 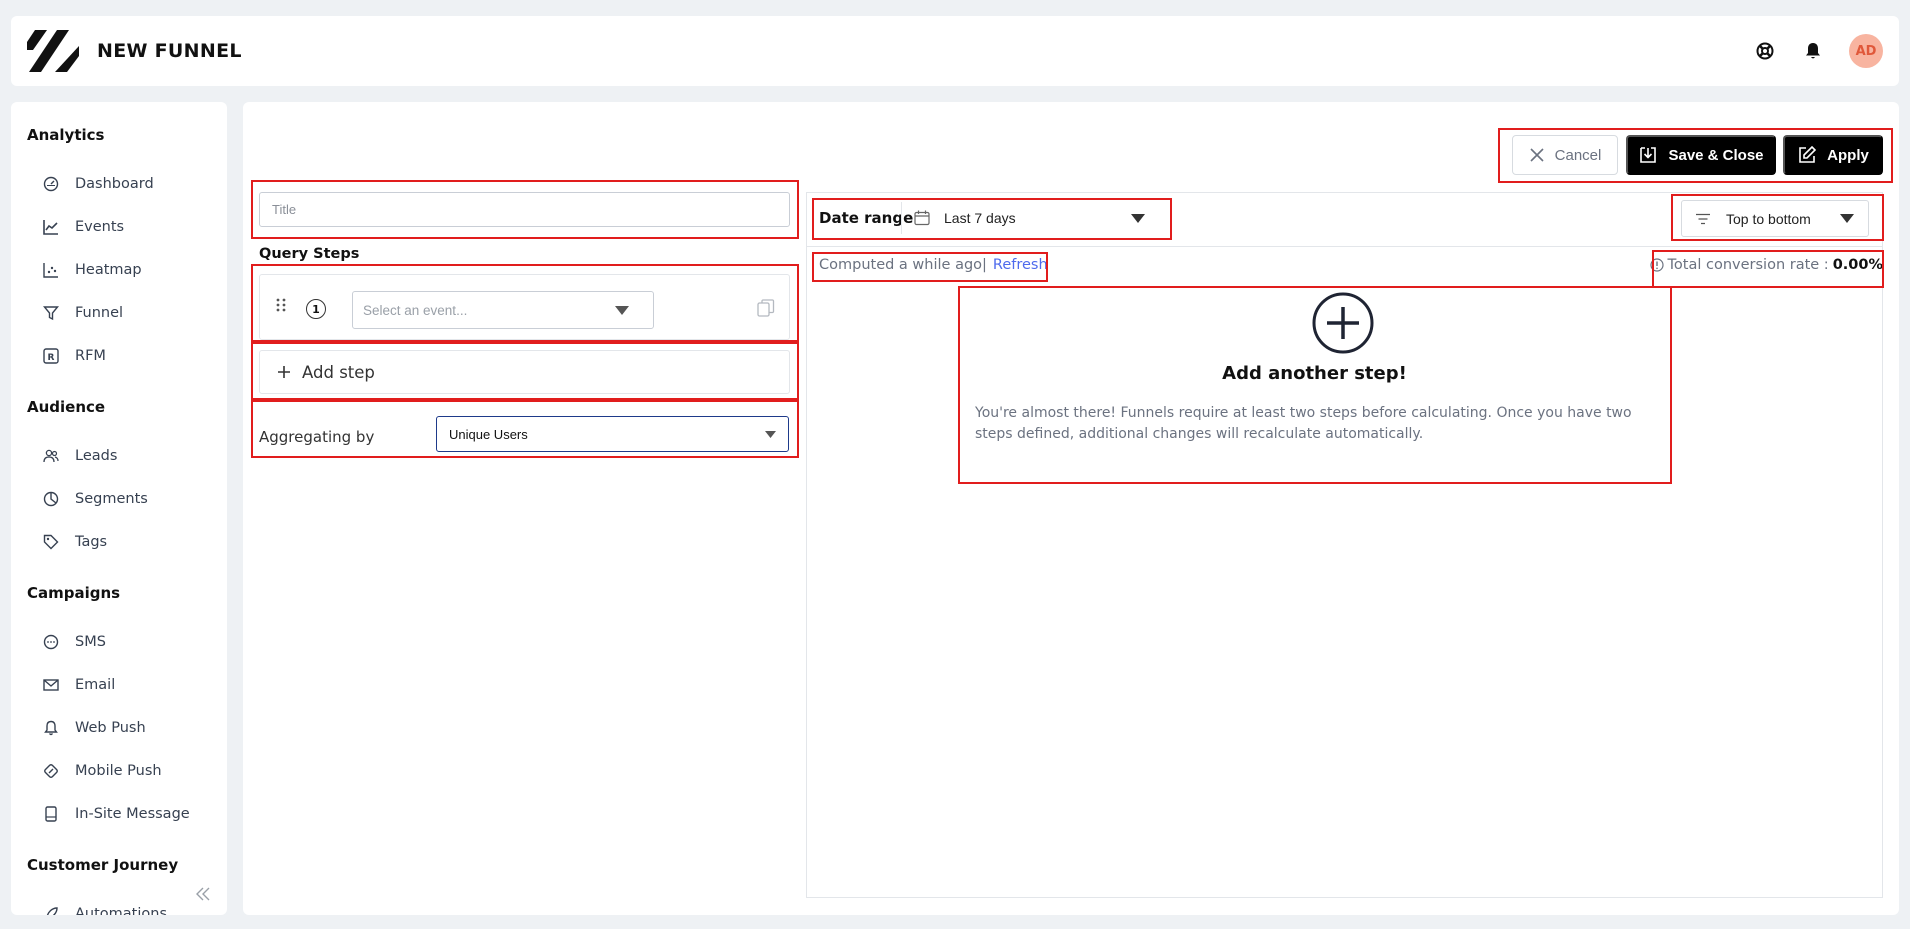 What do you see at coordinates (66, 135) in the screenshot?
I see `sidebar-section-analytics: Analytics` at bounding box center [66, 135].